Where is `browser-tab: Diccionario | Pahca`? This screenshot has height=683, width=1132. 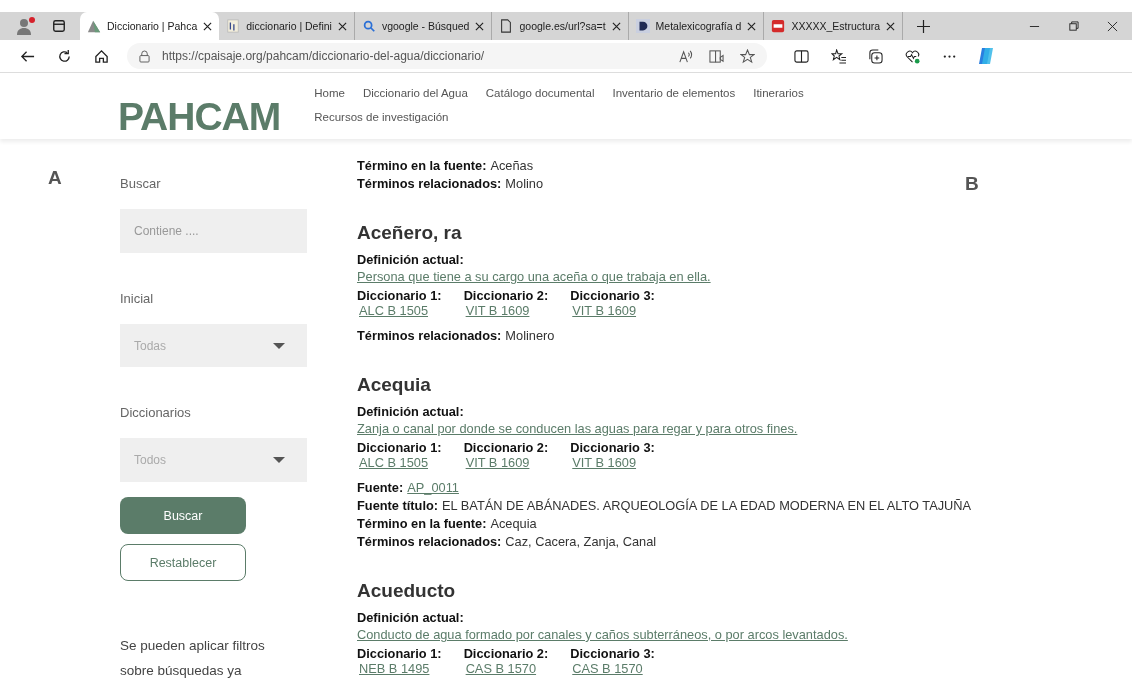
browser-tab: Diccionario | Pahca is located at coordinates (150, 26).